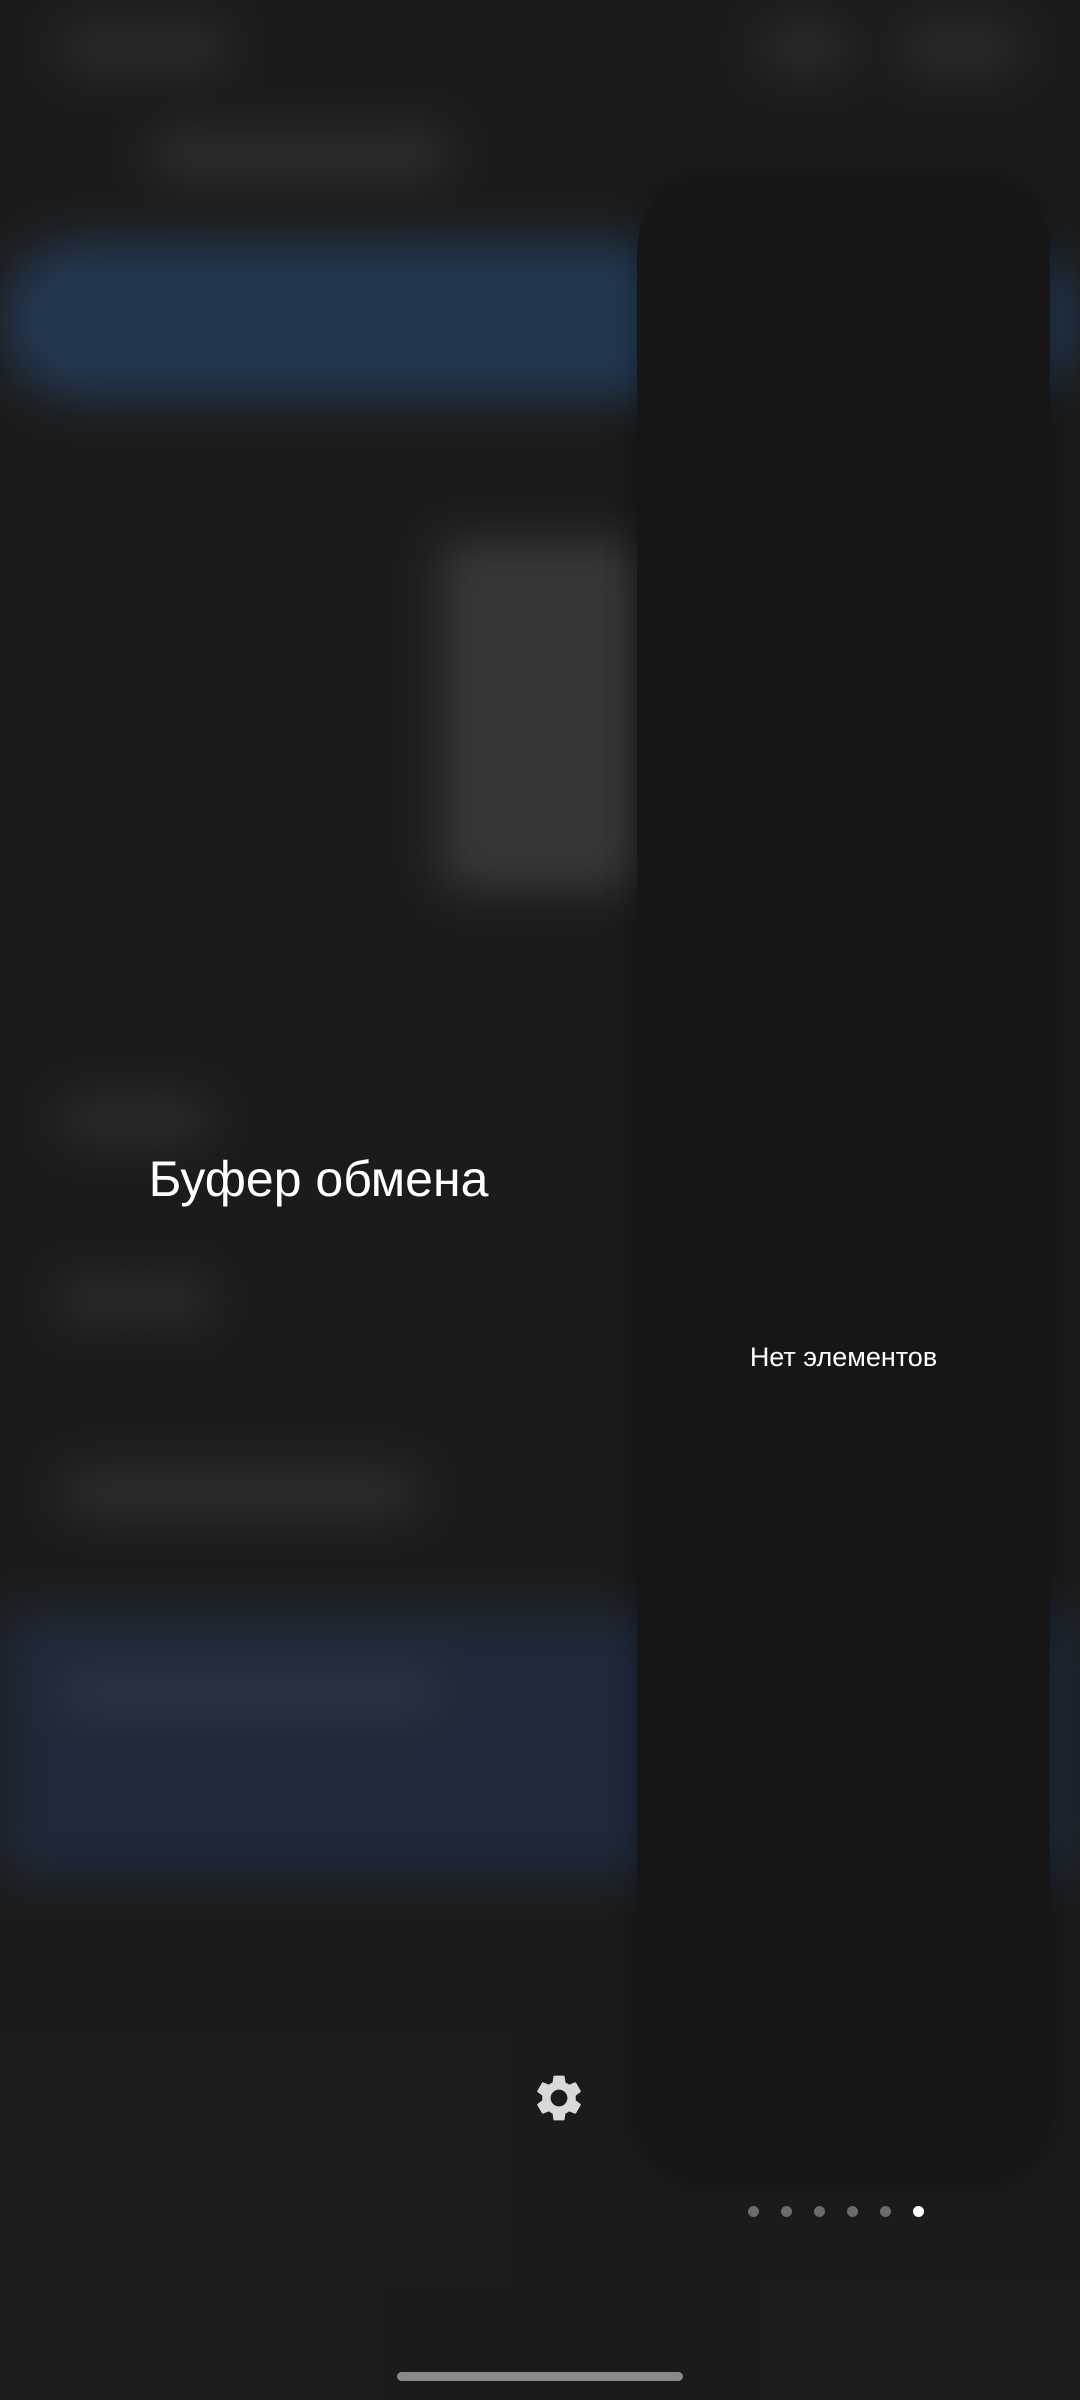 The height and width of the screenshot is (2400, 1080). I want to click on page-dot-6-active, so click(918, 2211).